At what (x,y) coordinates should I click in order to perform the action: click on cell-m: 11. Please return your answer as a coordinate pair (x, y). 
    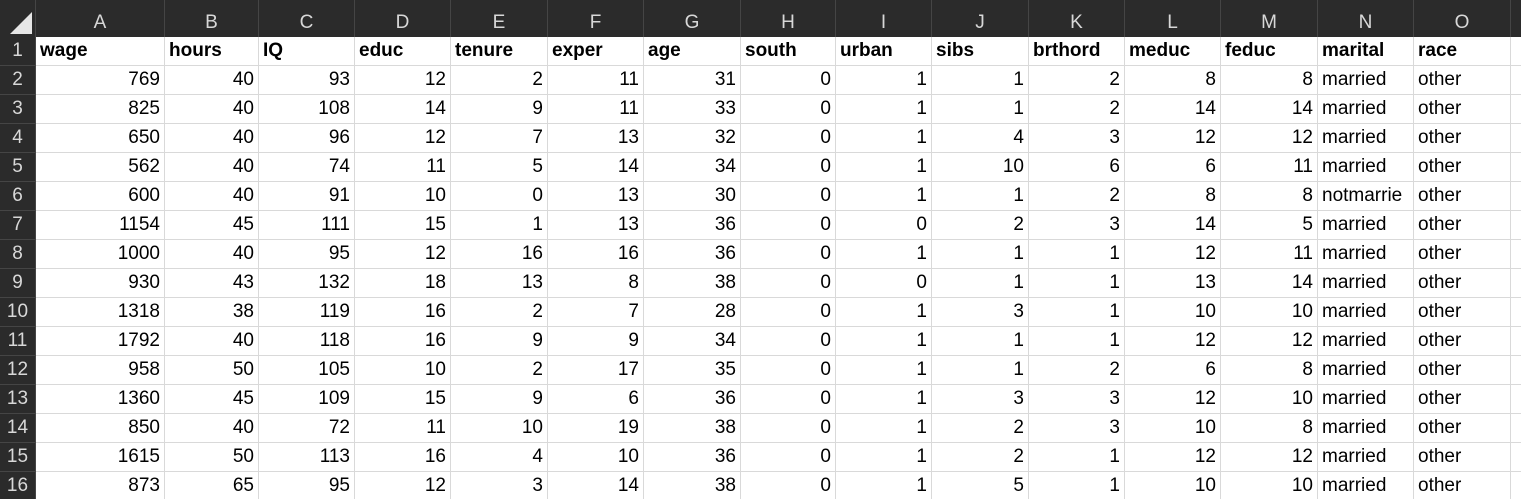
    Looking at the image, I should click on (1269, 167).